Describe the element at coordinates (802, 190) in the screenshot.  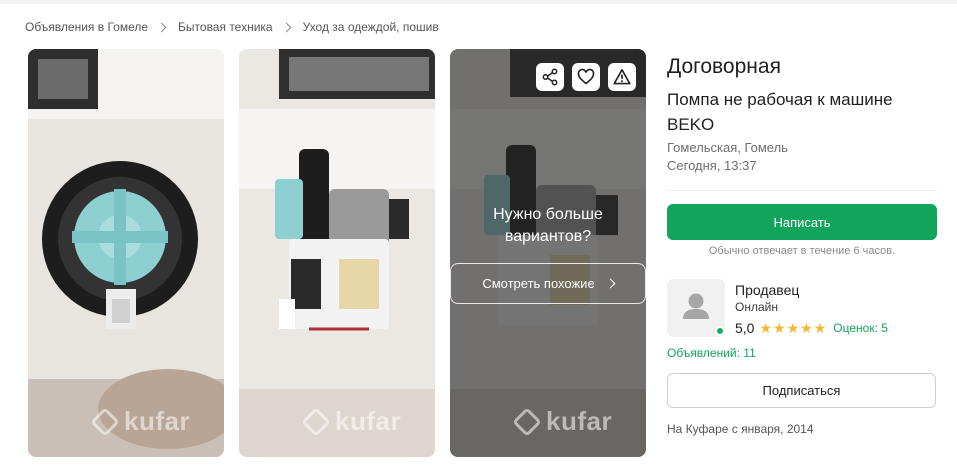
I see `divider` at that location.